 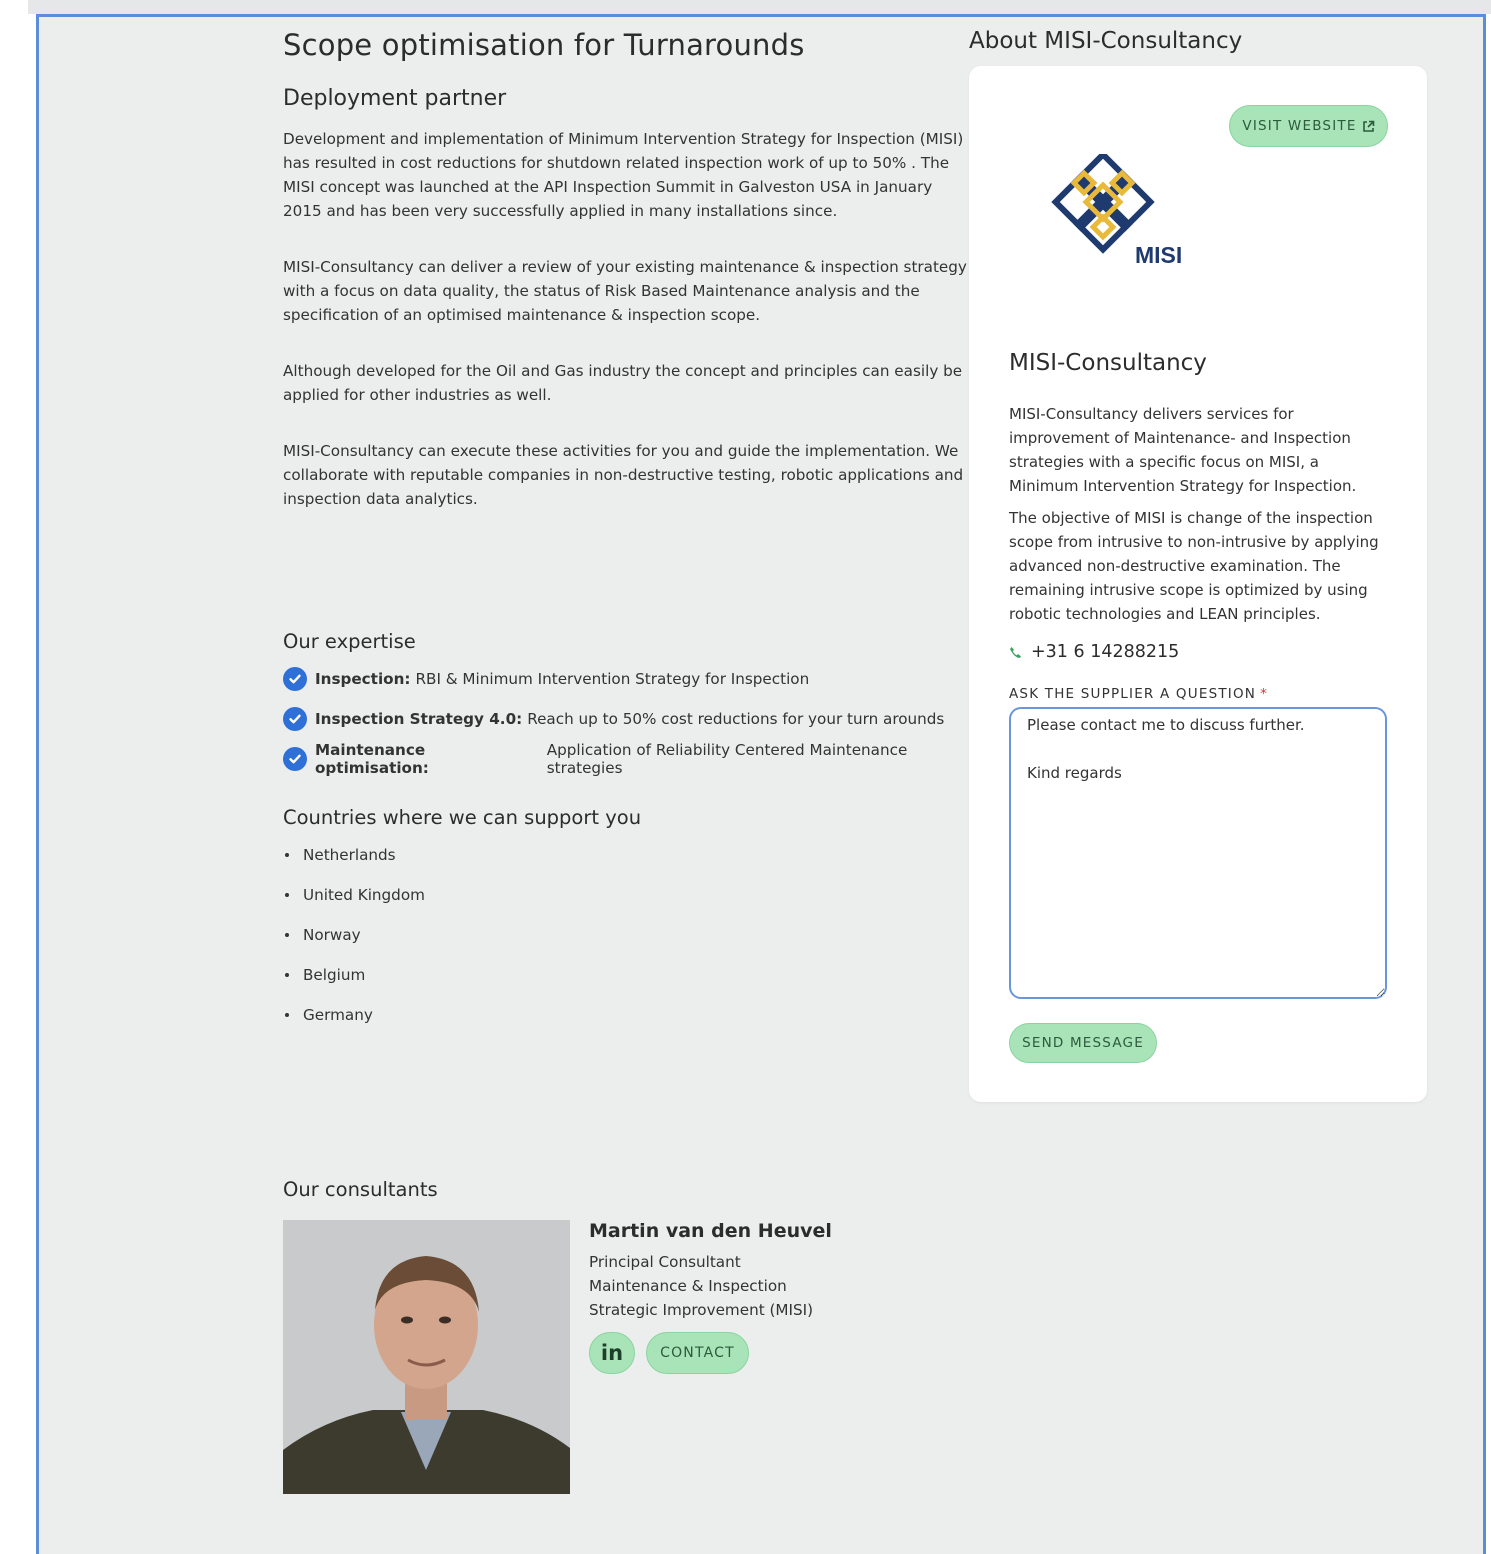 I want to click on logo-text: MISI, so click(x=1159, y=255).